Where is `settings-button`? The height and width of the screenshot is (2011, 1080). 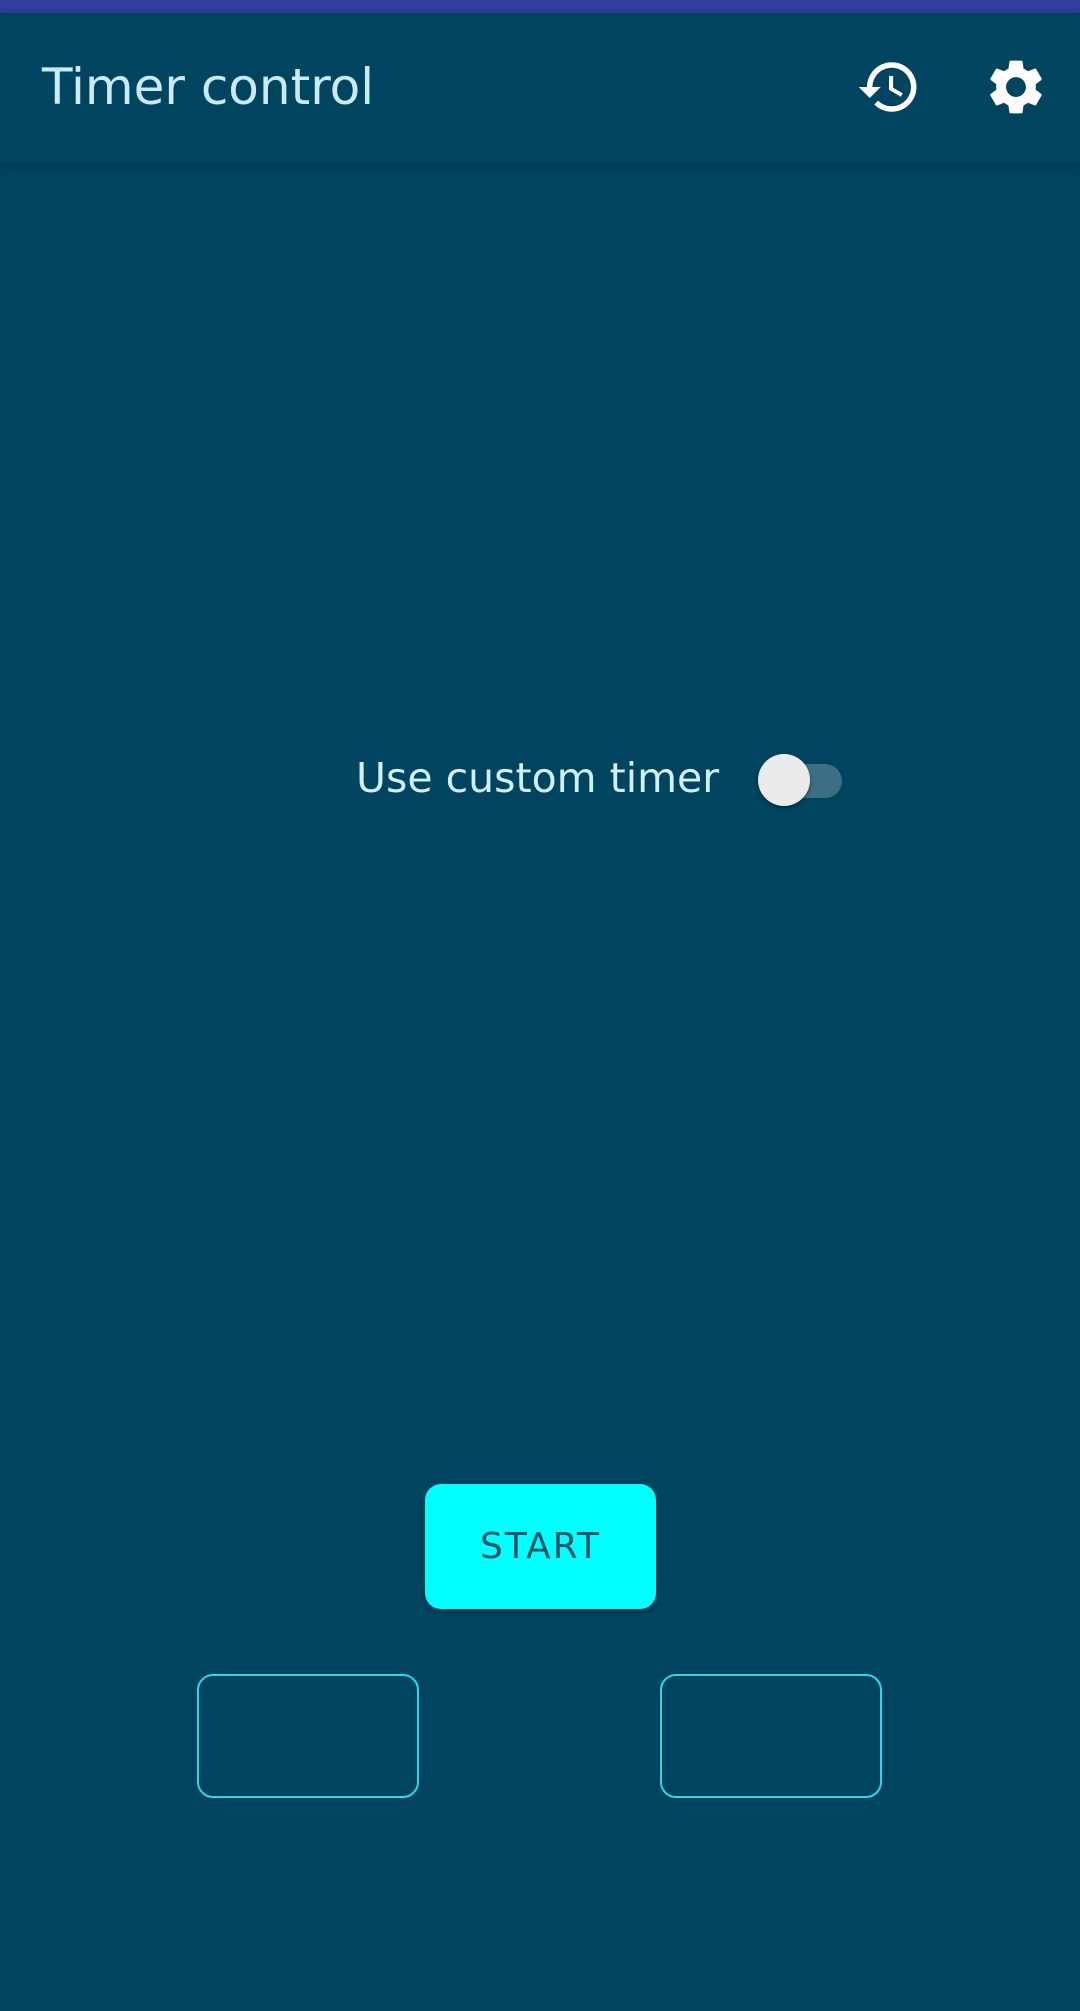
settings-button is located at coordinates (1016, 87).